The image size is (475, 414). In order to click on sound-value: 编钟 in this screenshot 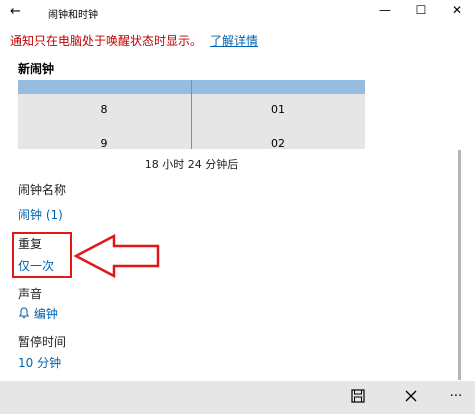, I will do `click(45, 314)`.